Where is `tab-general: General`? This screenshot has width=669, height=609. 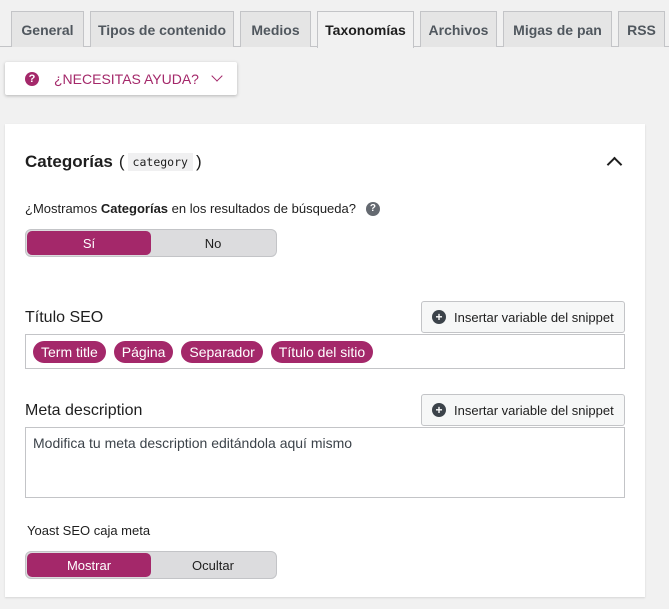 tab-general: General is located at coordinates (47, 29).